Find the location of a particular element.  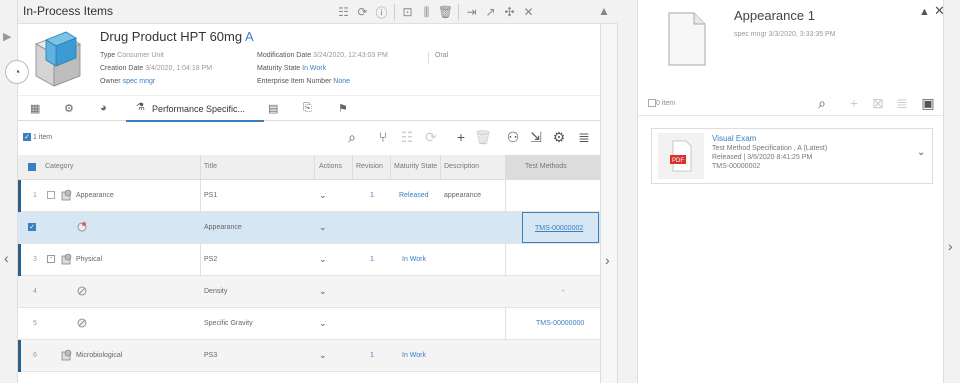

row-level-bar is located at coordinates (19, 260).